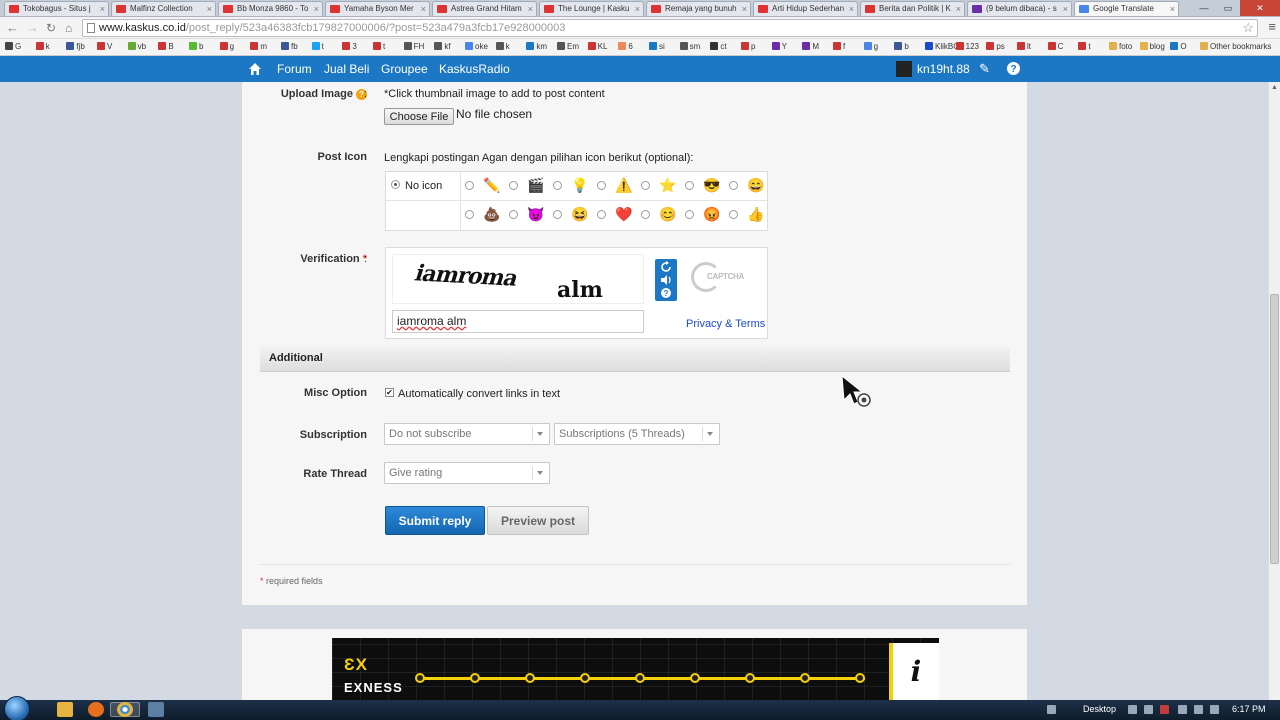 Image resolution: width=1280 pixels, height=720 pixels. What do you see at coordinates (967, 47) in the screenshot?
I see `bookmark-item: 123` at bounding box center [967, 47].